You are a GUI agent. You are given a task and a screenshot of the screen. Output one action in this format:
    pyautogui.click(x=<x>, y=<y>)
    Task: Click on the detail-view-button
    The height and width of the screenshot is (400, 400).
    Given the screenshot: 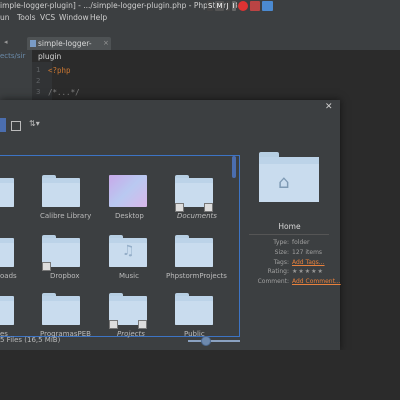 What is the action you would take?
    pyautogui.click(x=16, y=125)
    